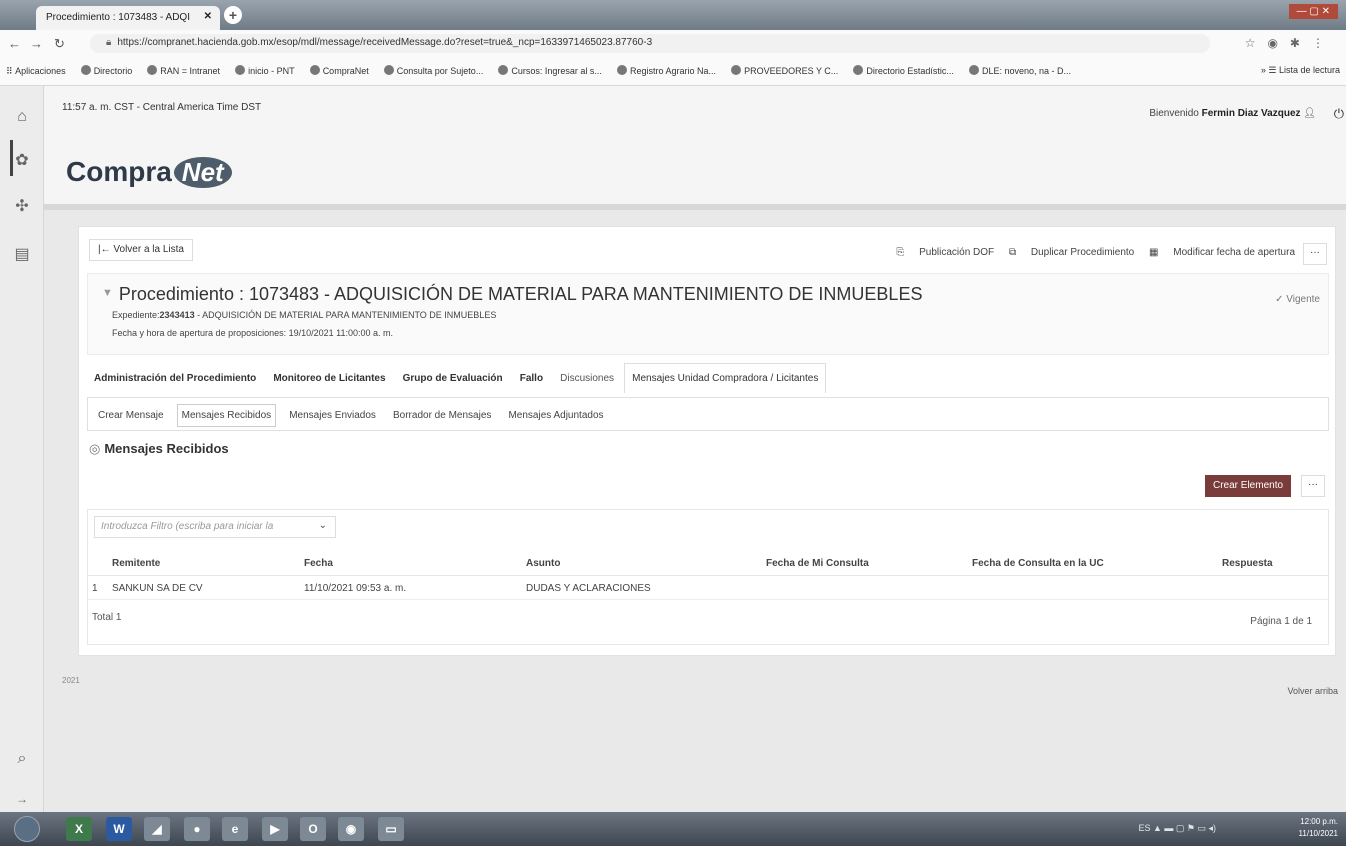 This screenshot has width=1346, height=846. What do you see at coordinates (118, 17) in the screenshot?
I see `browser-tab-title: Procedimiento : 1073483 - ADQI` at bounding box center [118, 17].